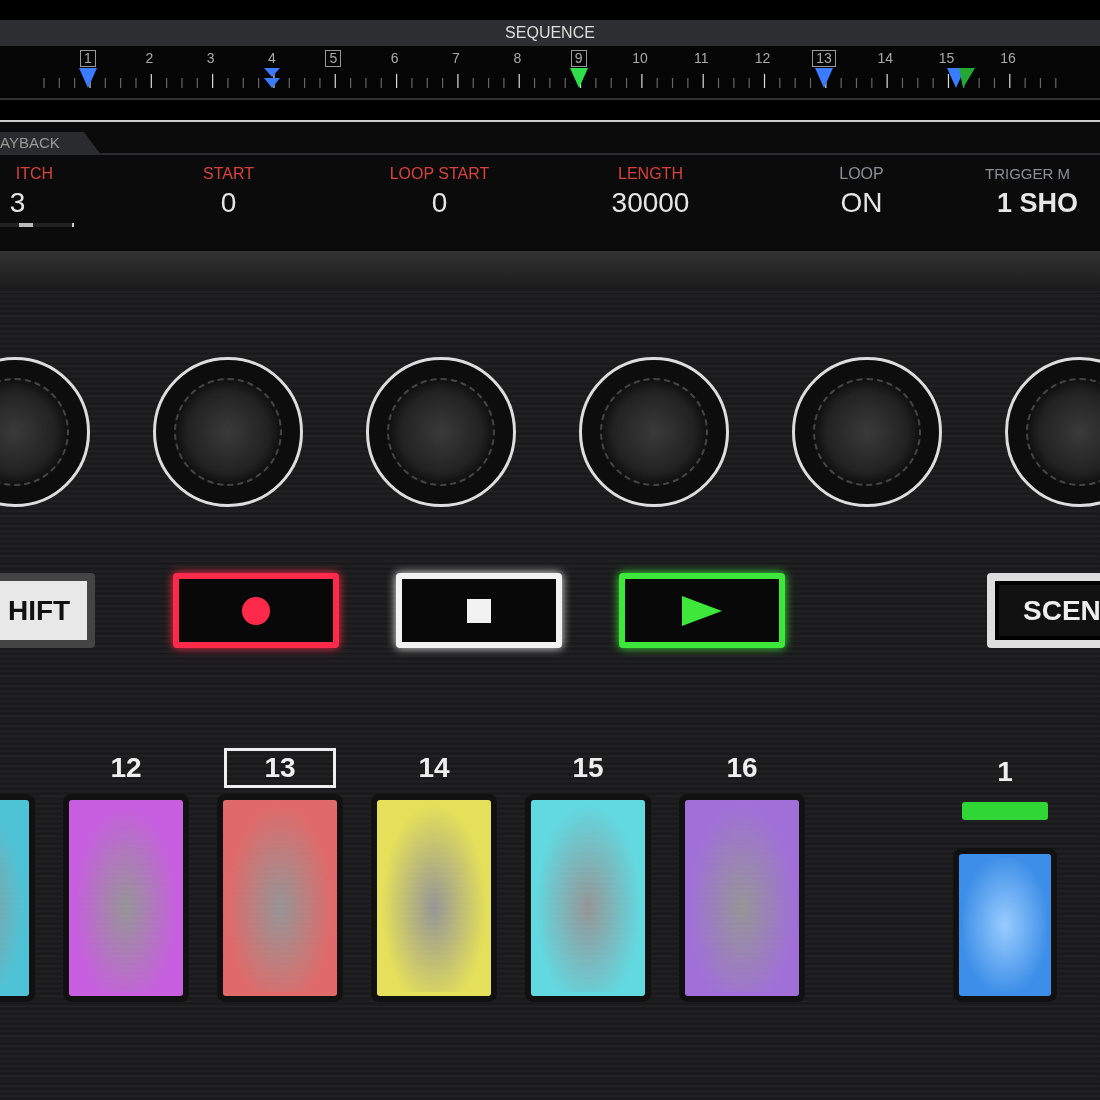  I want to click on param-value: 1 SHO, so click(1038, 203).